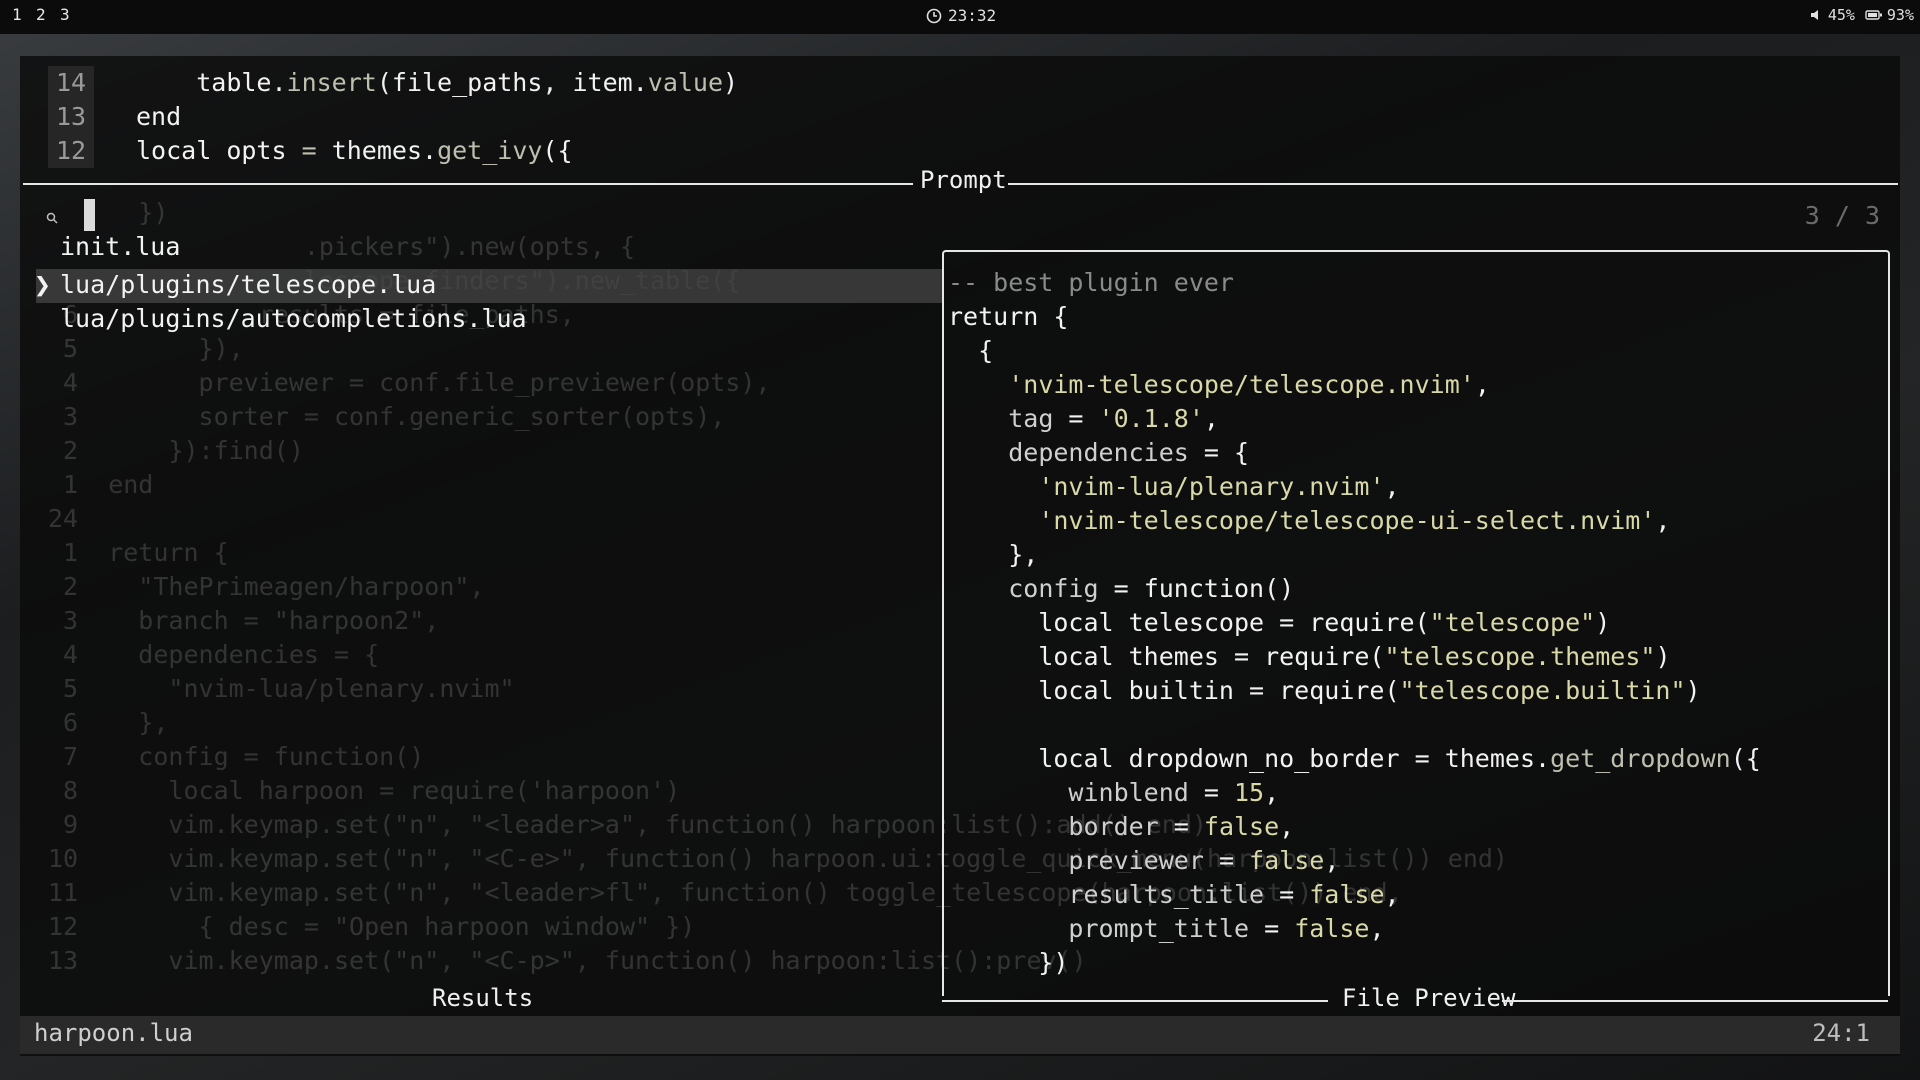 This screenshot has height=1080, width=1920. What do you see at coordinates (146, 348) in the screenshot?
I see `background-code-line: 5 }),` at bounding box center [146, 348].